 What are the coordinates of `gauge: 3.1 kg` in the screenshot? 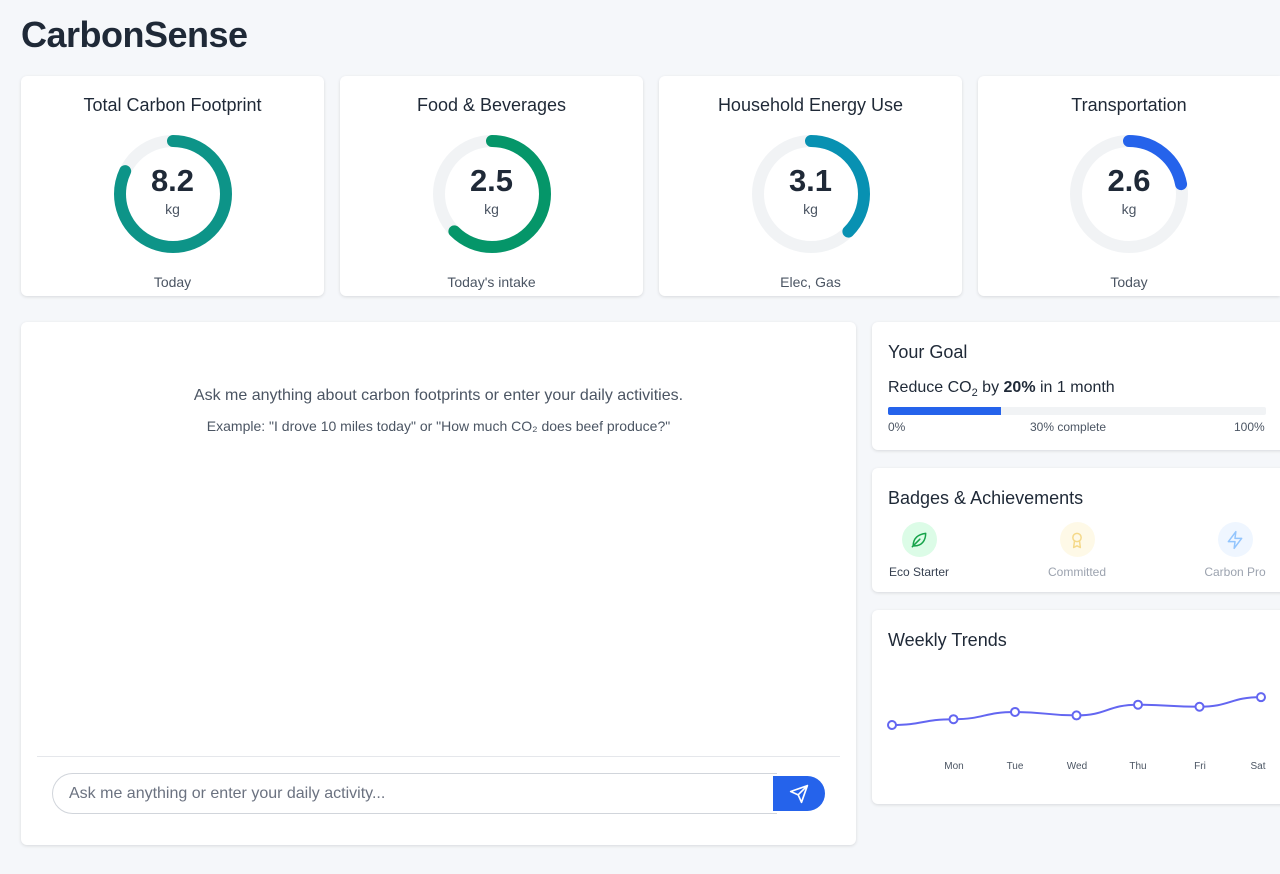 It's located at (811, 194).